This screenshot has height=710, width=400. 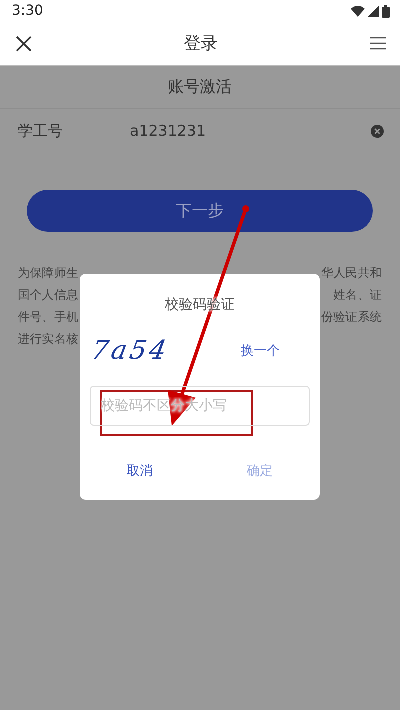 What do you see at coordinates (24, 44) in the screenshot?
I see `close-icon` at bounding box center [24, 44].